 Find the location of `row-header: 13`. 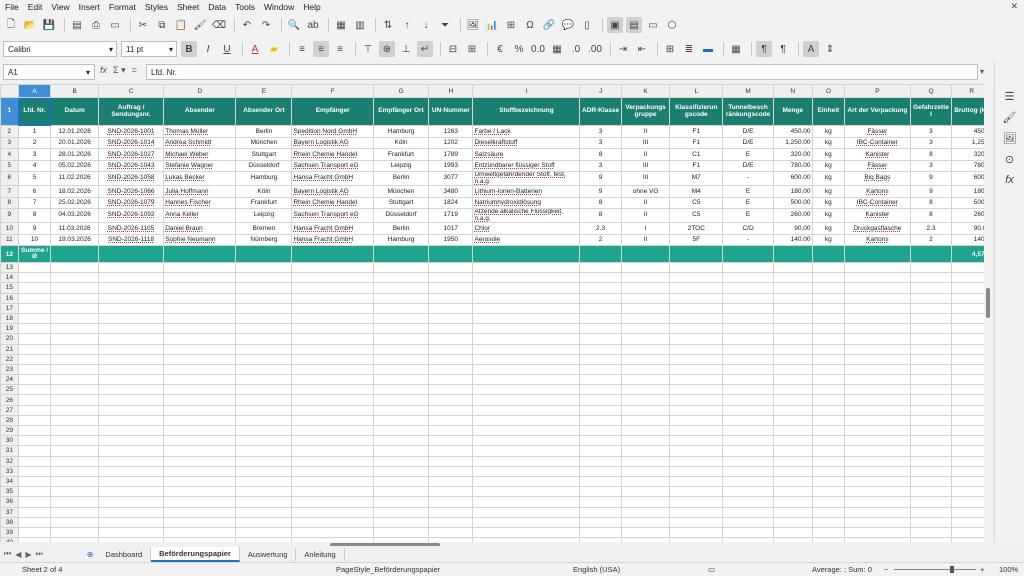

row-header: 13 is located at coordinates (9, 267).